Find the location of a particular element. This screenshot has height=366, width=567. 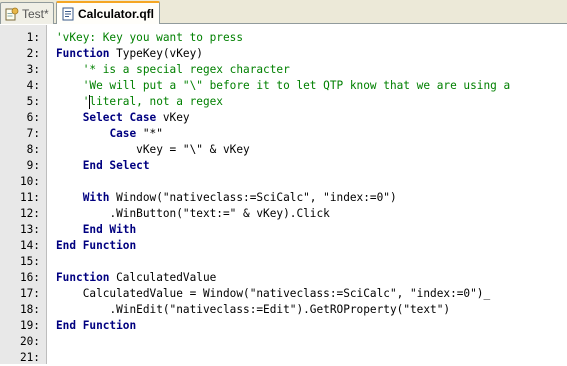

code-text: End Select is located at coordinates (103, 166).